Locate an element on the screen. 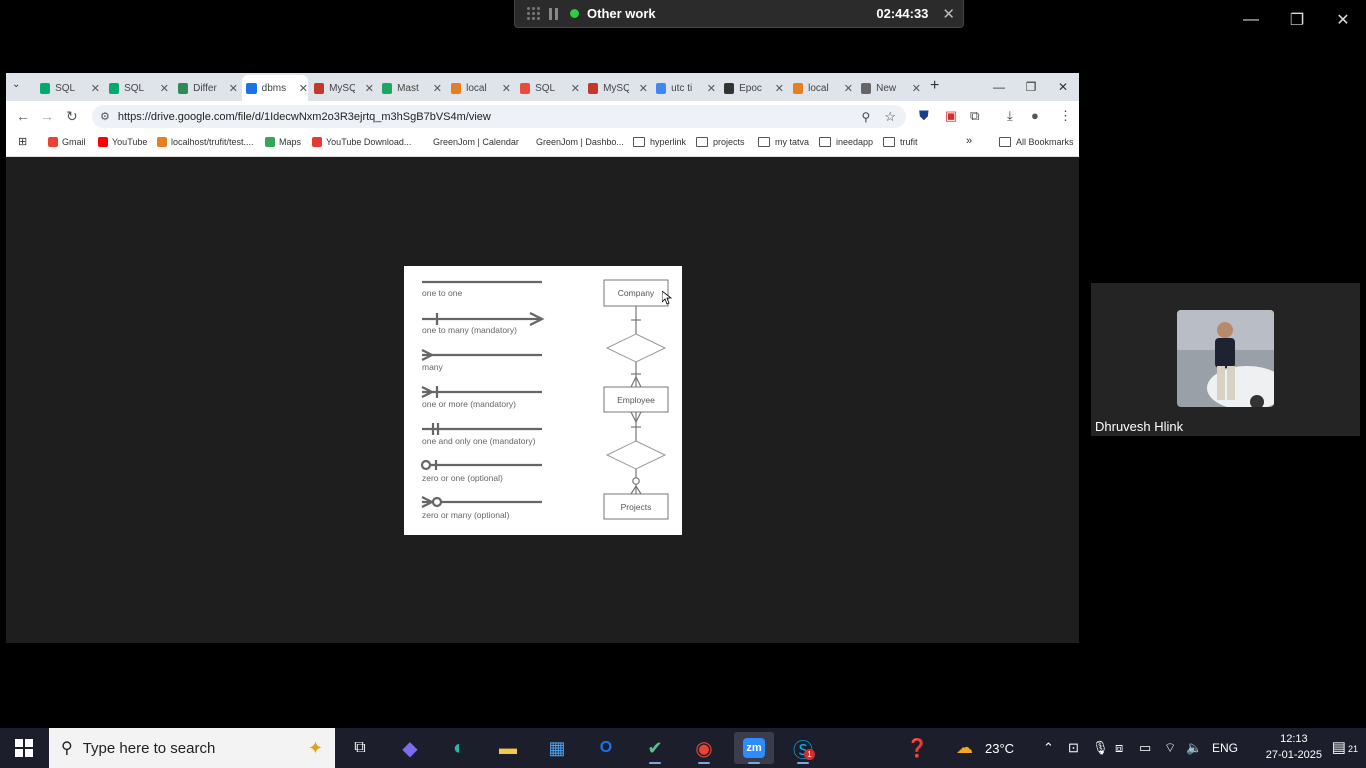  all-bookmarks: All Bookmarks is located at coordinates (1036, 142).